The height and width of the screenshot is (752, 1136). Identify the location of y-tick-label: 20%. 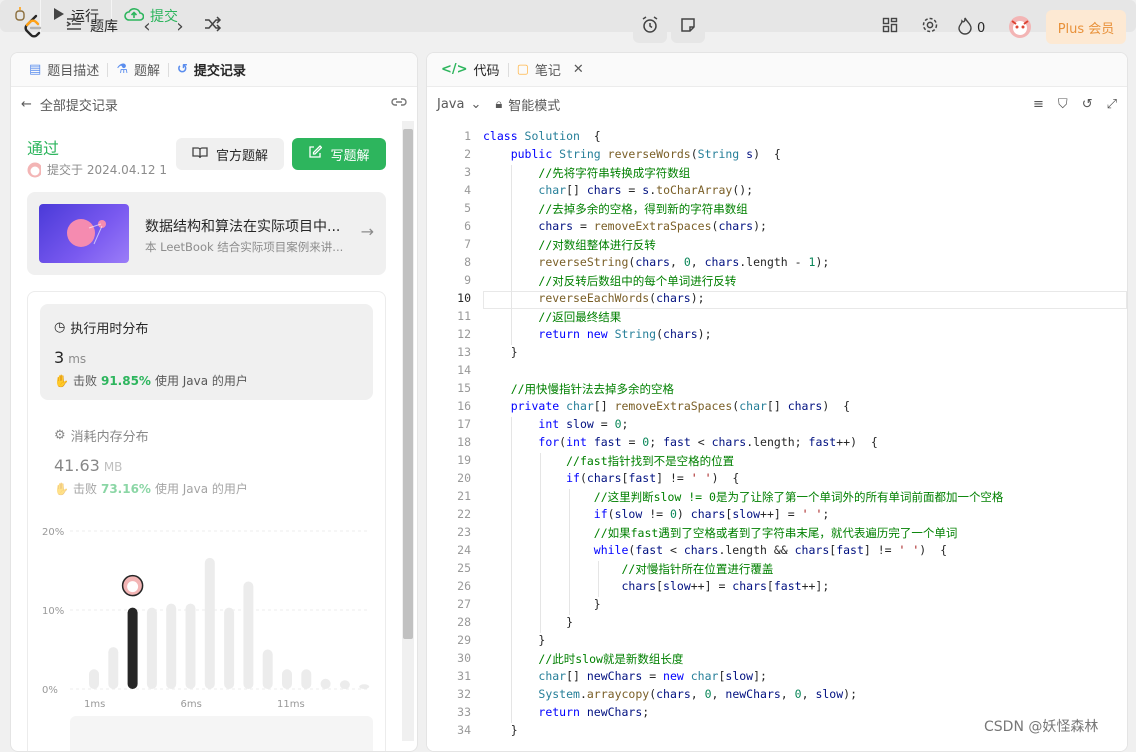
(53, 532).